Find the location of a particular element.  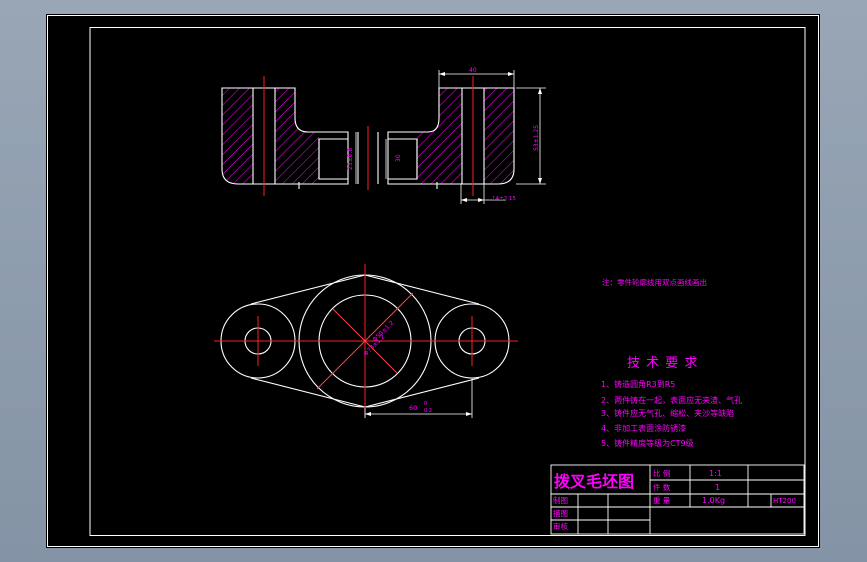

section-view: 40 53±1.25 25±0.8 30 14±2.15 is located at coordinates (383, 135).